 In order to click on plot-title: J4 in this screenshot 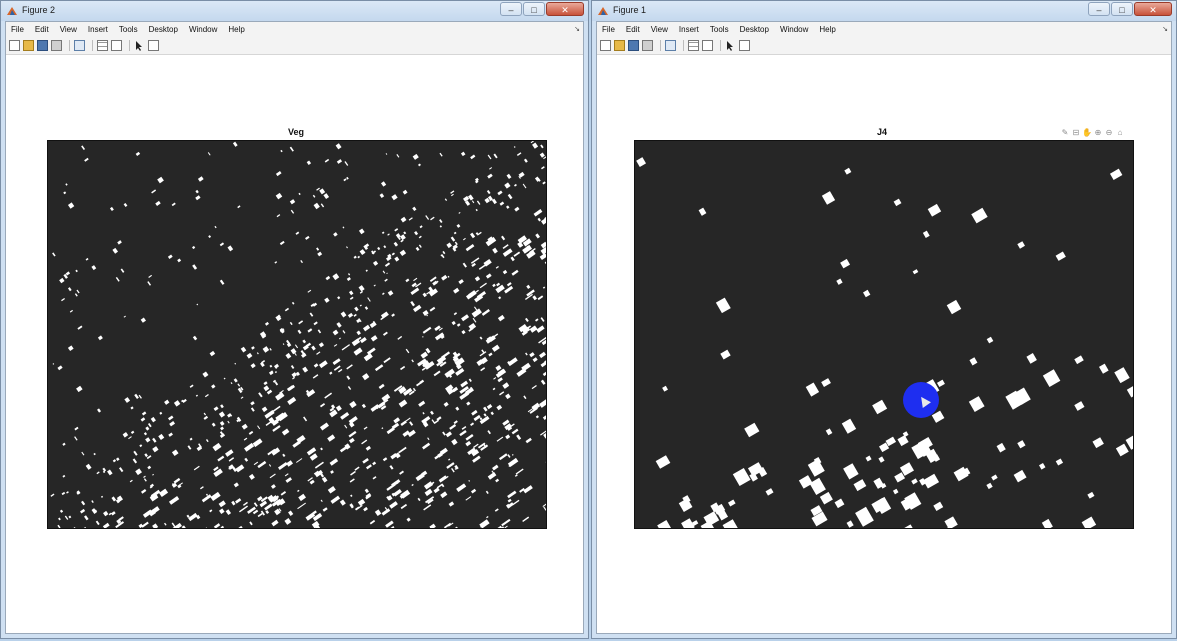, I will do `click(881, 132)`.